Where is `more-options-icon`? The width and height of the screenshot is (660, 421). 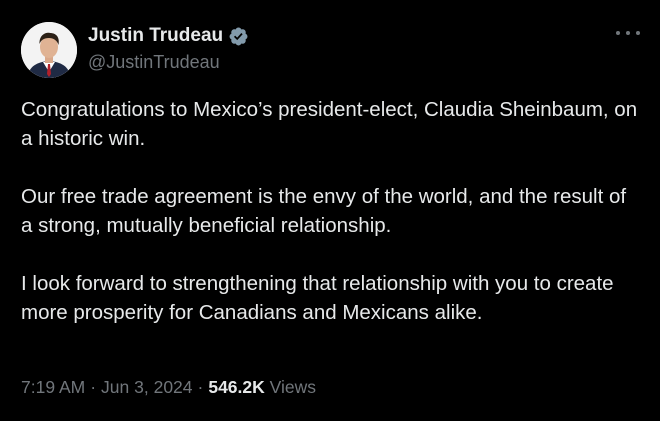
more-options-icon is located at coordinates (628, 33).